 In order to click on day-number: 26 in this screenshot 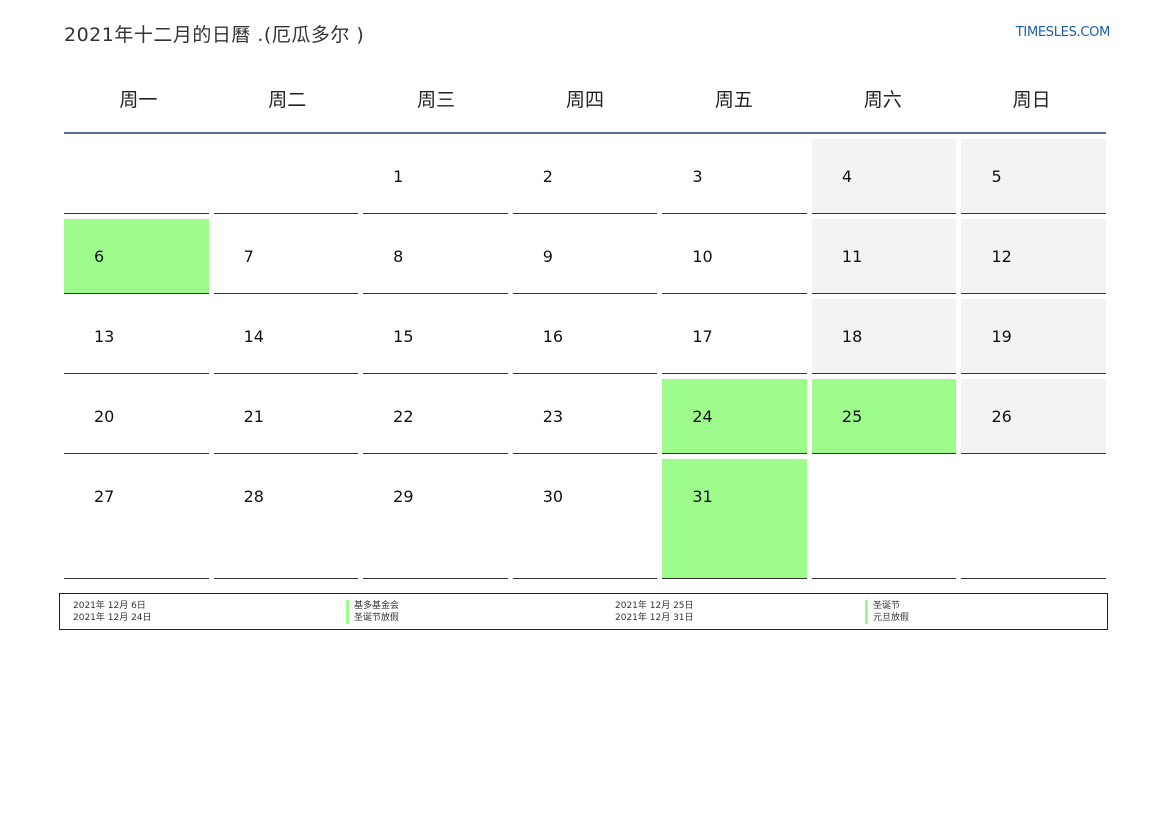, I will do `click(1001, 416)`.